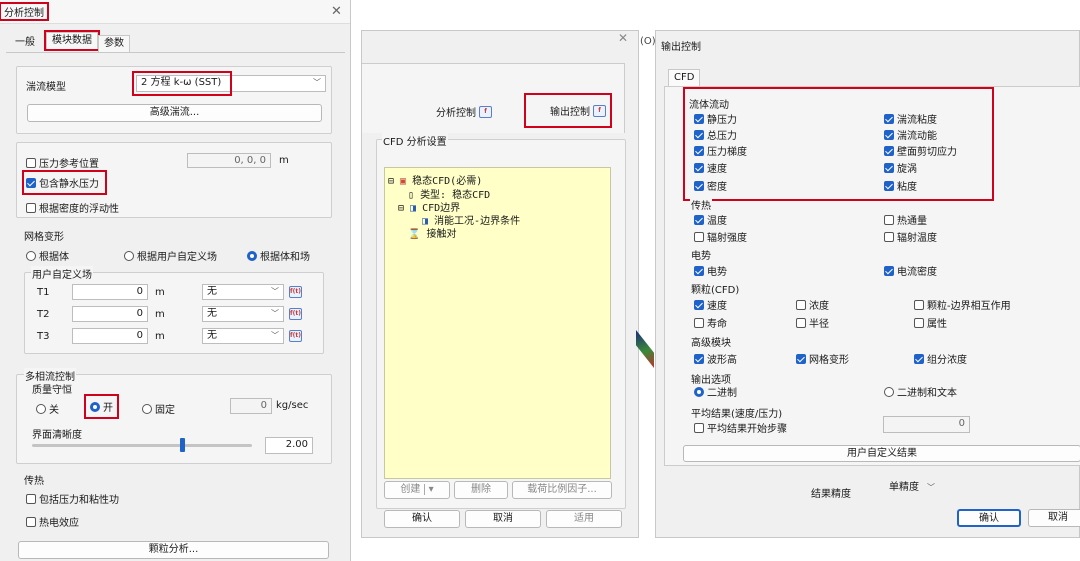  What do you see at coordinates (715, 391) in the screenshot?
I see `radio-binary: 二进制` at bounding box center [715, 391].